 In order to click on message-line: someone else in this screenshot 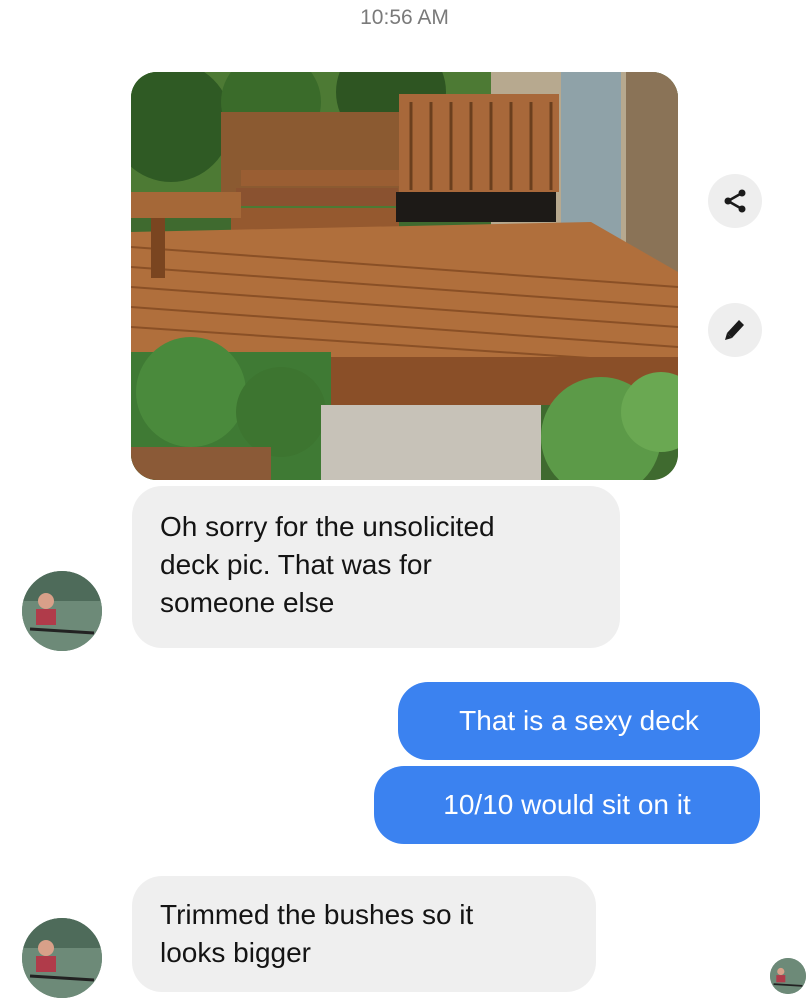, I will do `click(247, 602)`.